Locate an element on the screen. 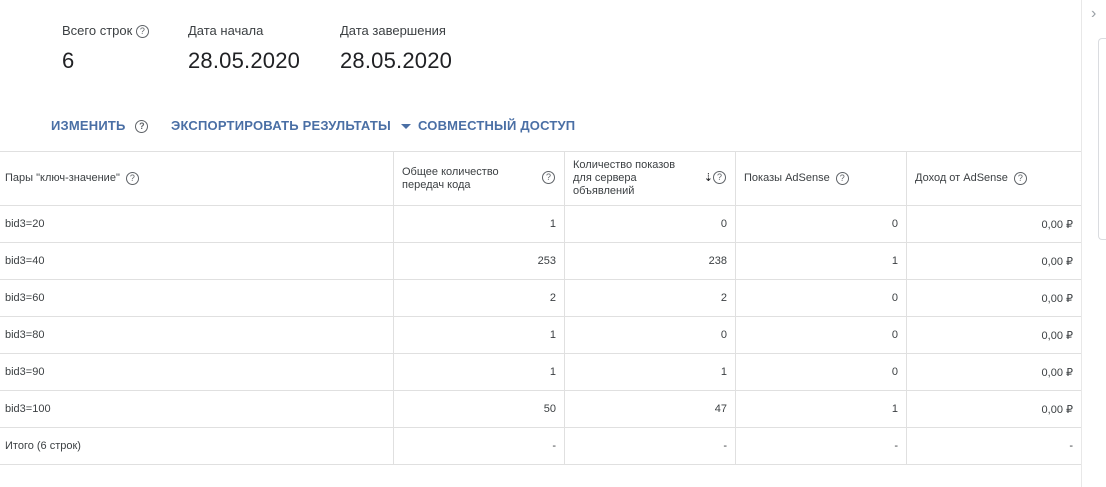  table-row: bid3=100 50 47 1 0,00 ₽ is located at coordinates (540, 409).